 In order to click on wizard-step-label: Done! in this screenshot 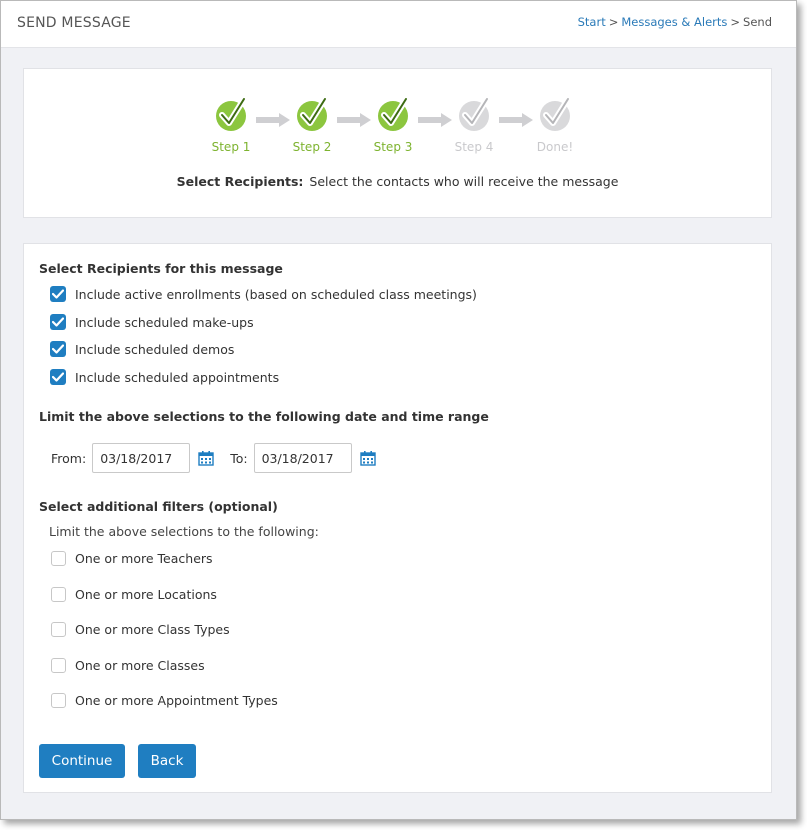, I will do `click(555, 147)`.